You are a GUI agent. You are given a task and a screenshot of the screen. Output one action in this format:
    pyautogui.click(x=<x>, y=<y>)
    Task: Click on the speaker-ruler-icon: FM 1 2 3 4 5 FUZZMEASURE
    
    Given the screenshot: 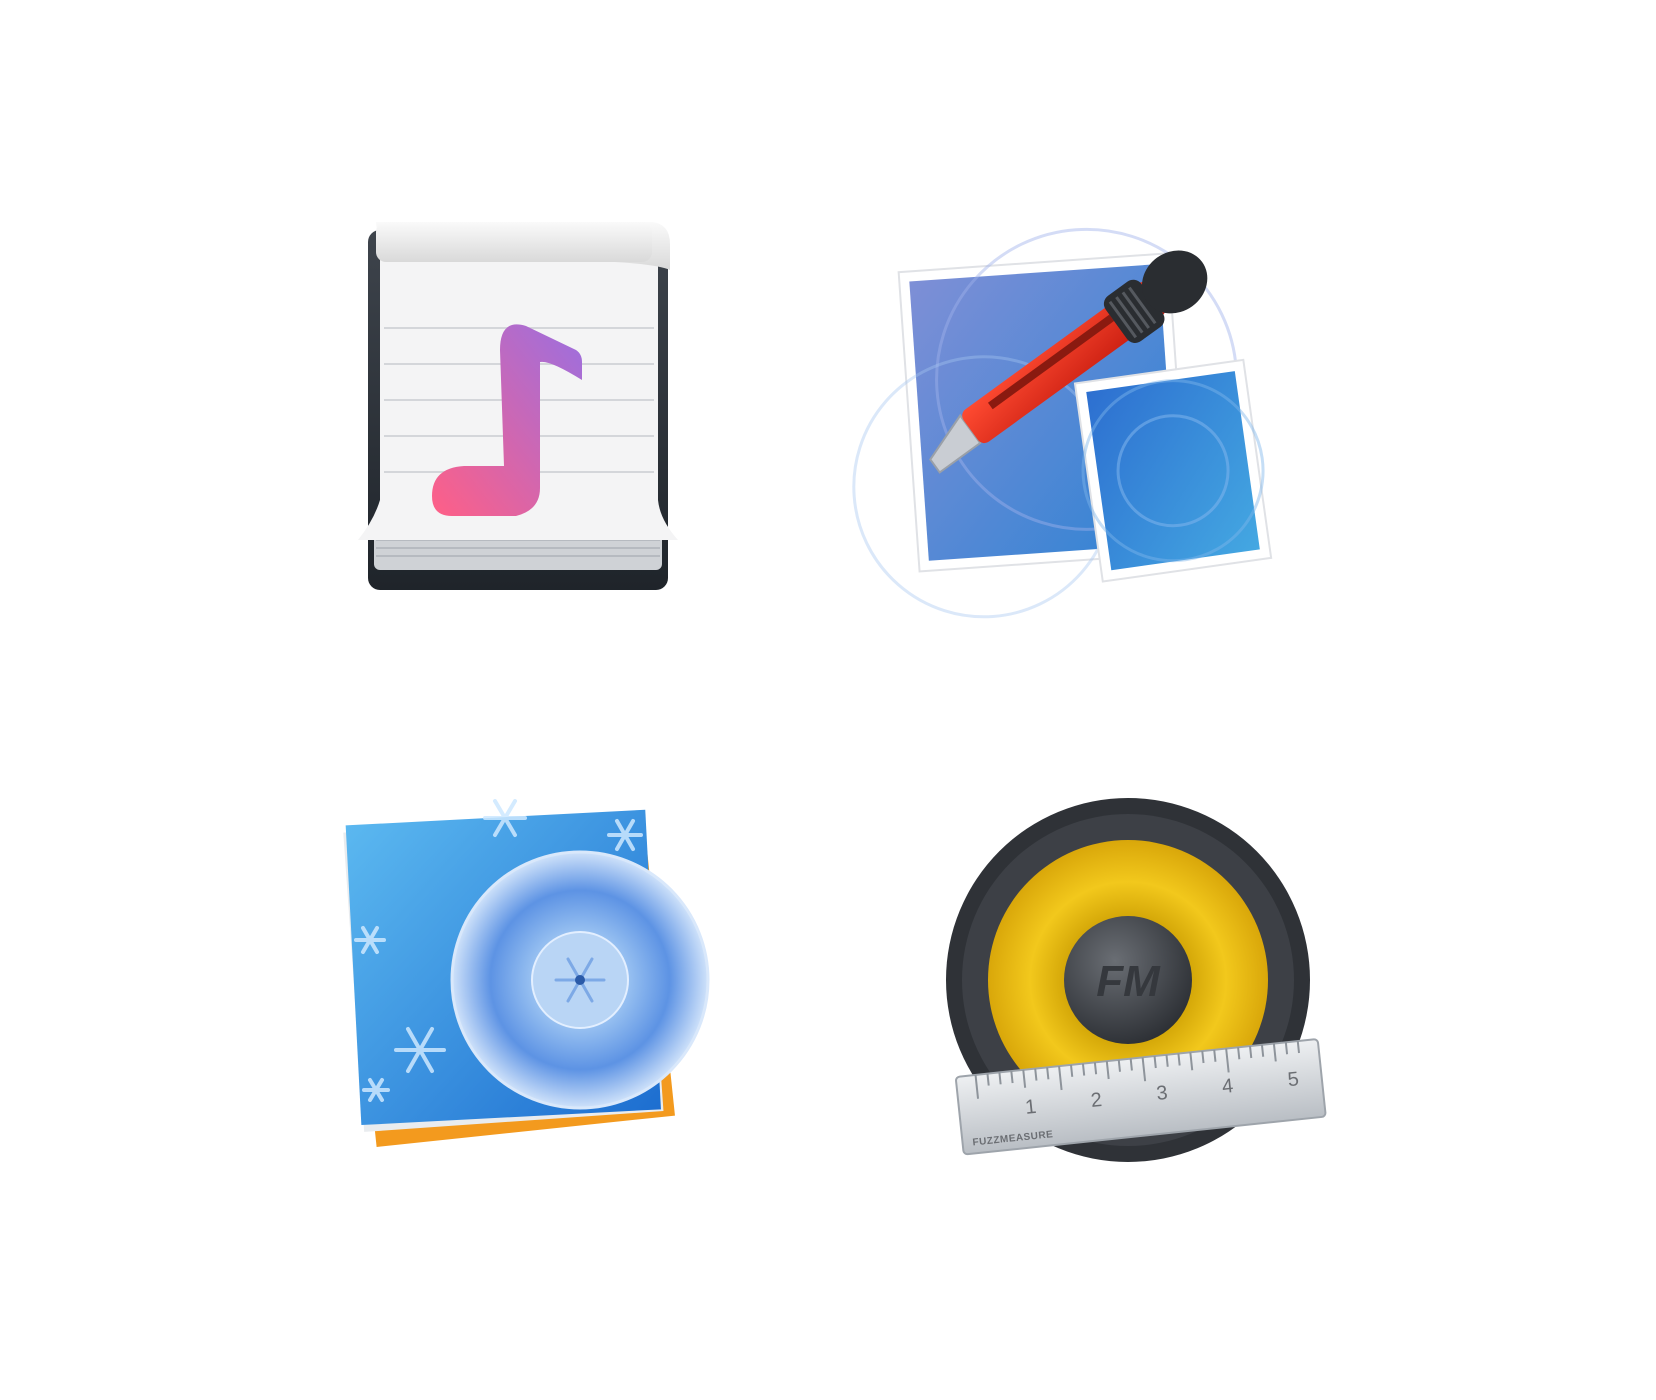 What is the action you would take?
    pyautogui.click(x=1136, y=980)
    